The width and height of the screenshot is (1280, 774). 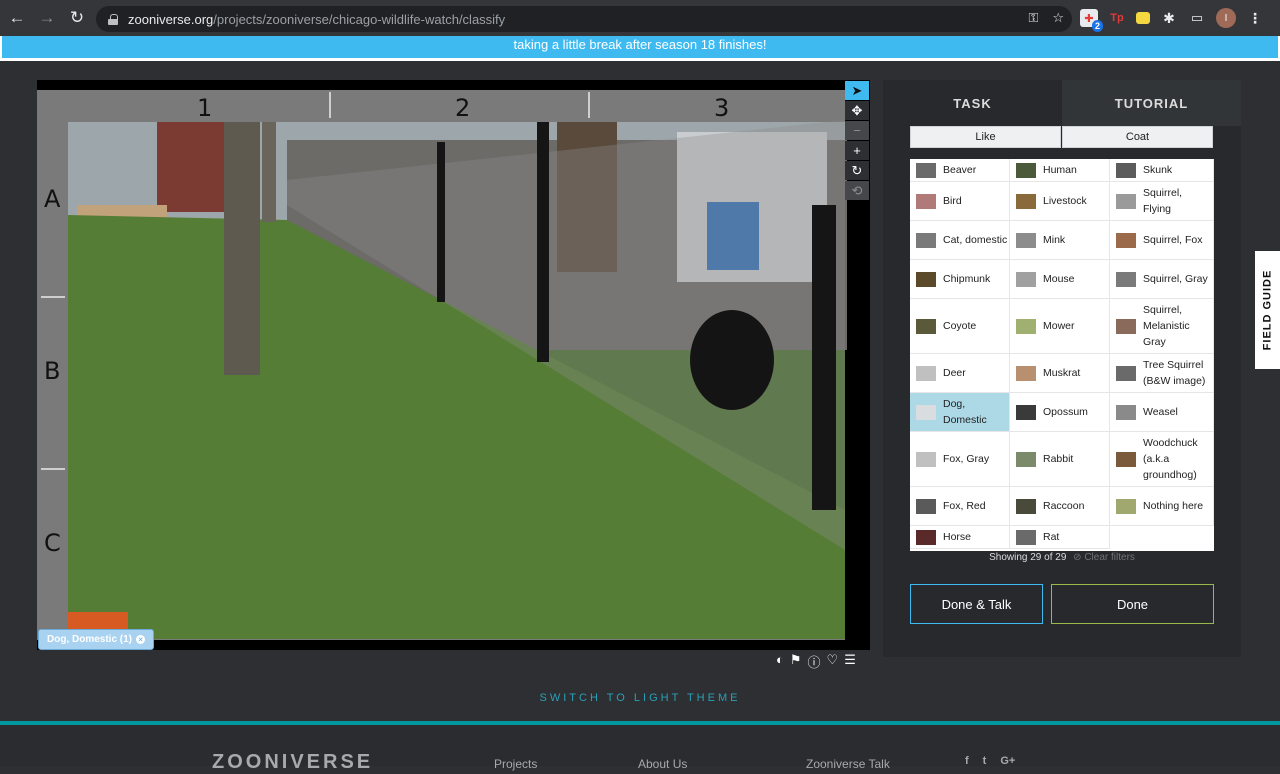 I want to click on cast-icon: ▭, so click(x=1197, y=18).